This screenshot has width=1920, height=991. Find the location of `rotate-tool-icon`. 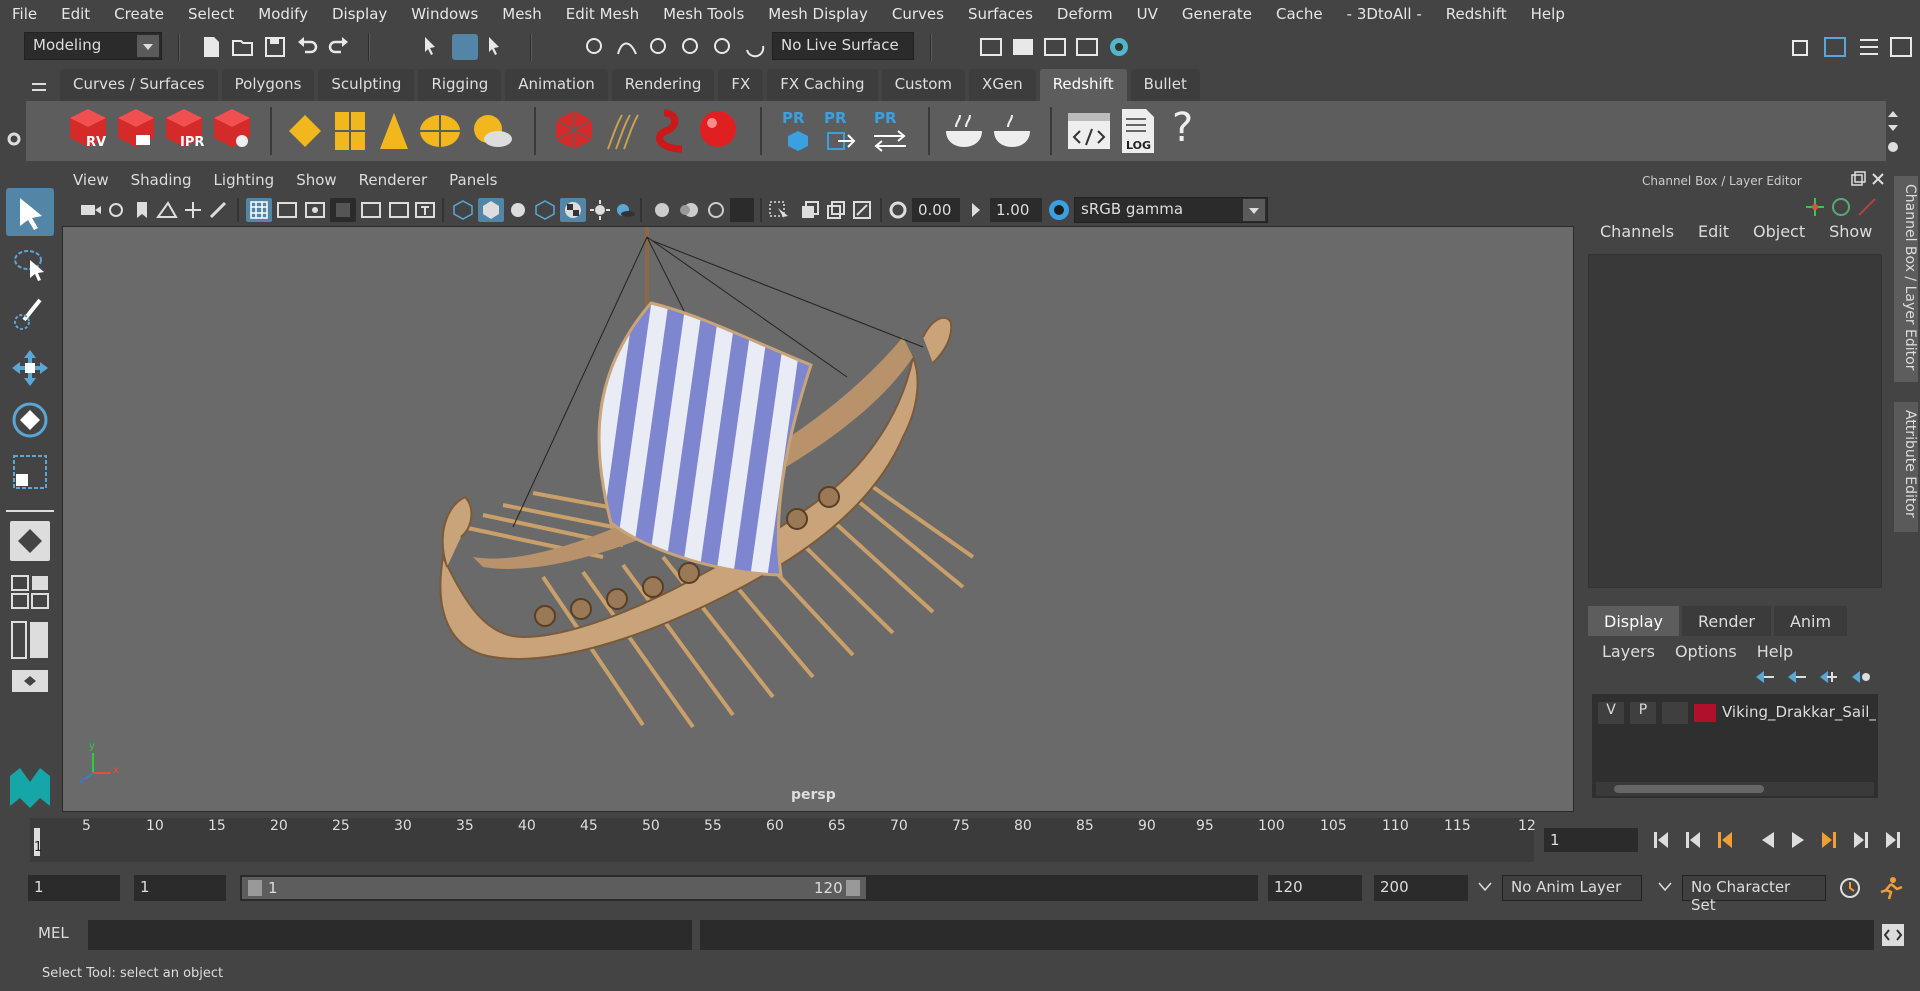

rotate-tool-icon is located at coordinates (30, 420).